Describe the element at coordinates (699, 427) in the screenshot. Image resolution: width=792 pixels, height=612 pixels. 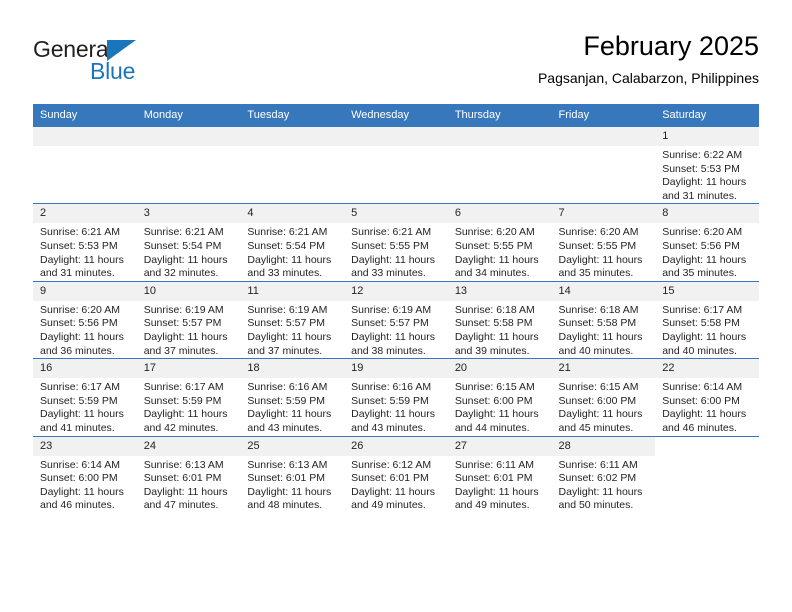
I see `daylight-text: and 46 minutes.` at that location.